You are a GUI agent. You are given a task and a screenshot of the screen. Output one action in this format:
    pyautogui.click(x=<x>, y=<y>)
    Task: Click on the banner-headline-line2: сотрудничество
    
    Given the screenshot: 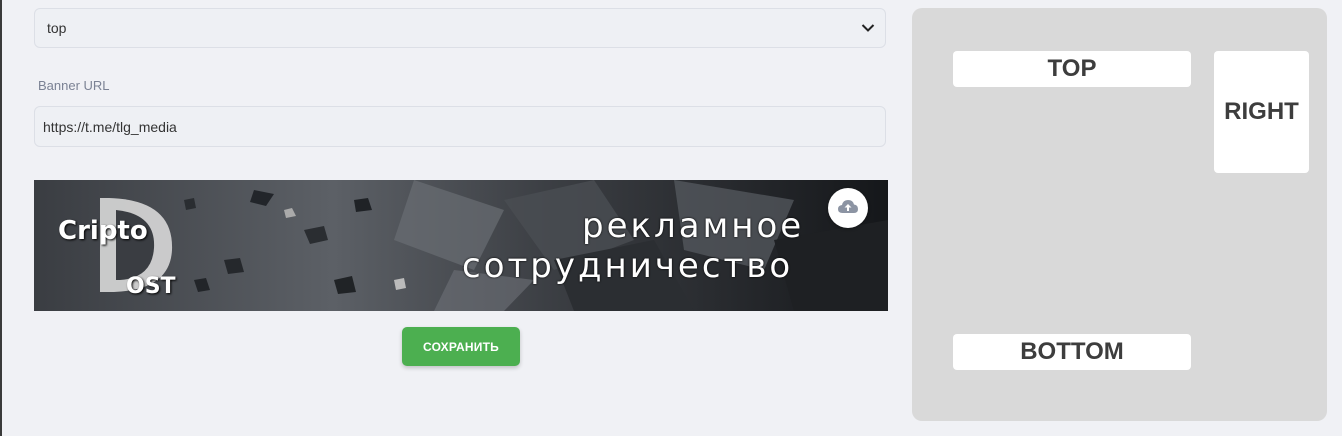 What is the action you would take?
    pyautogui.click(x=628, y=266)
    